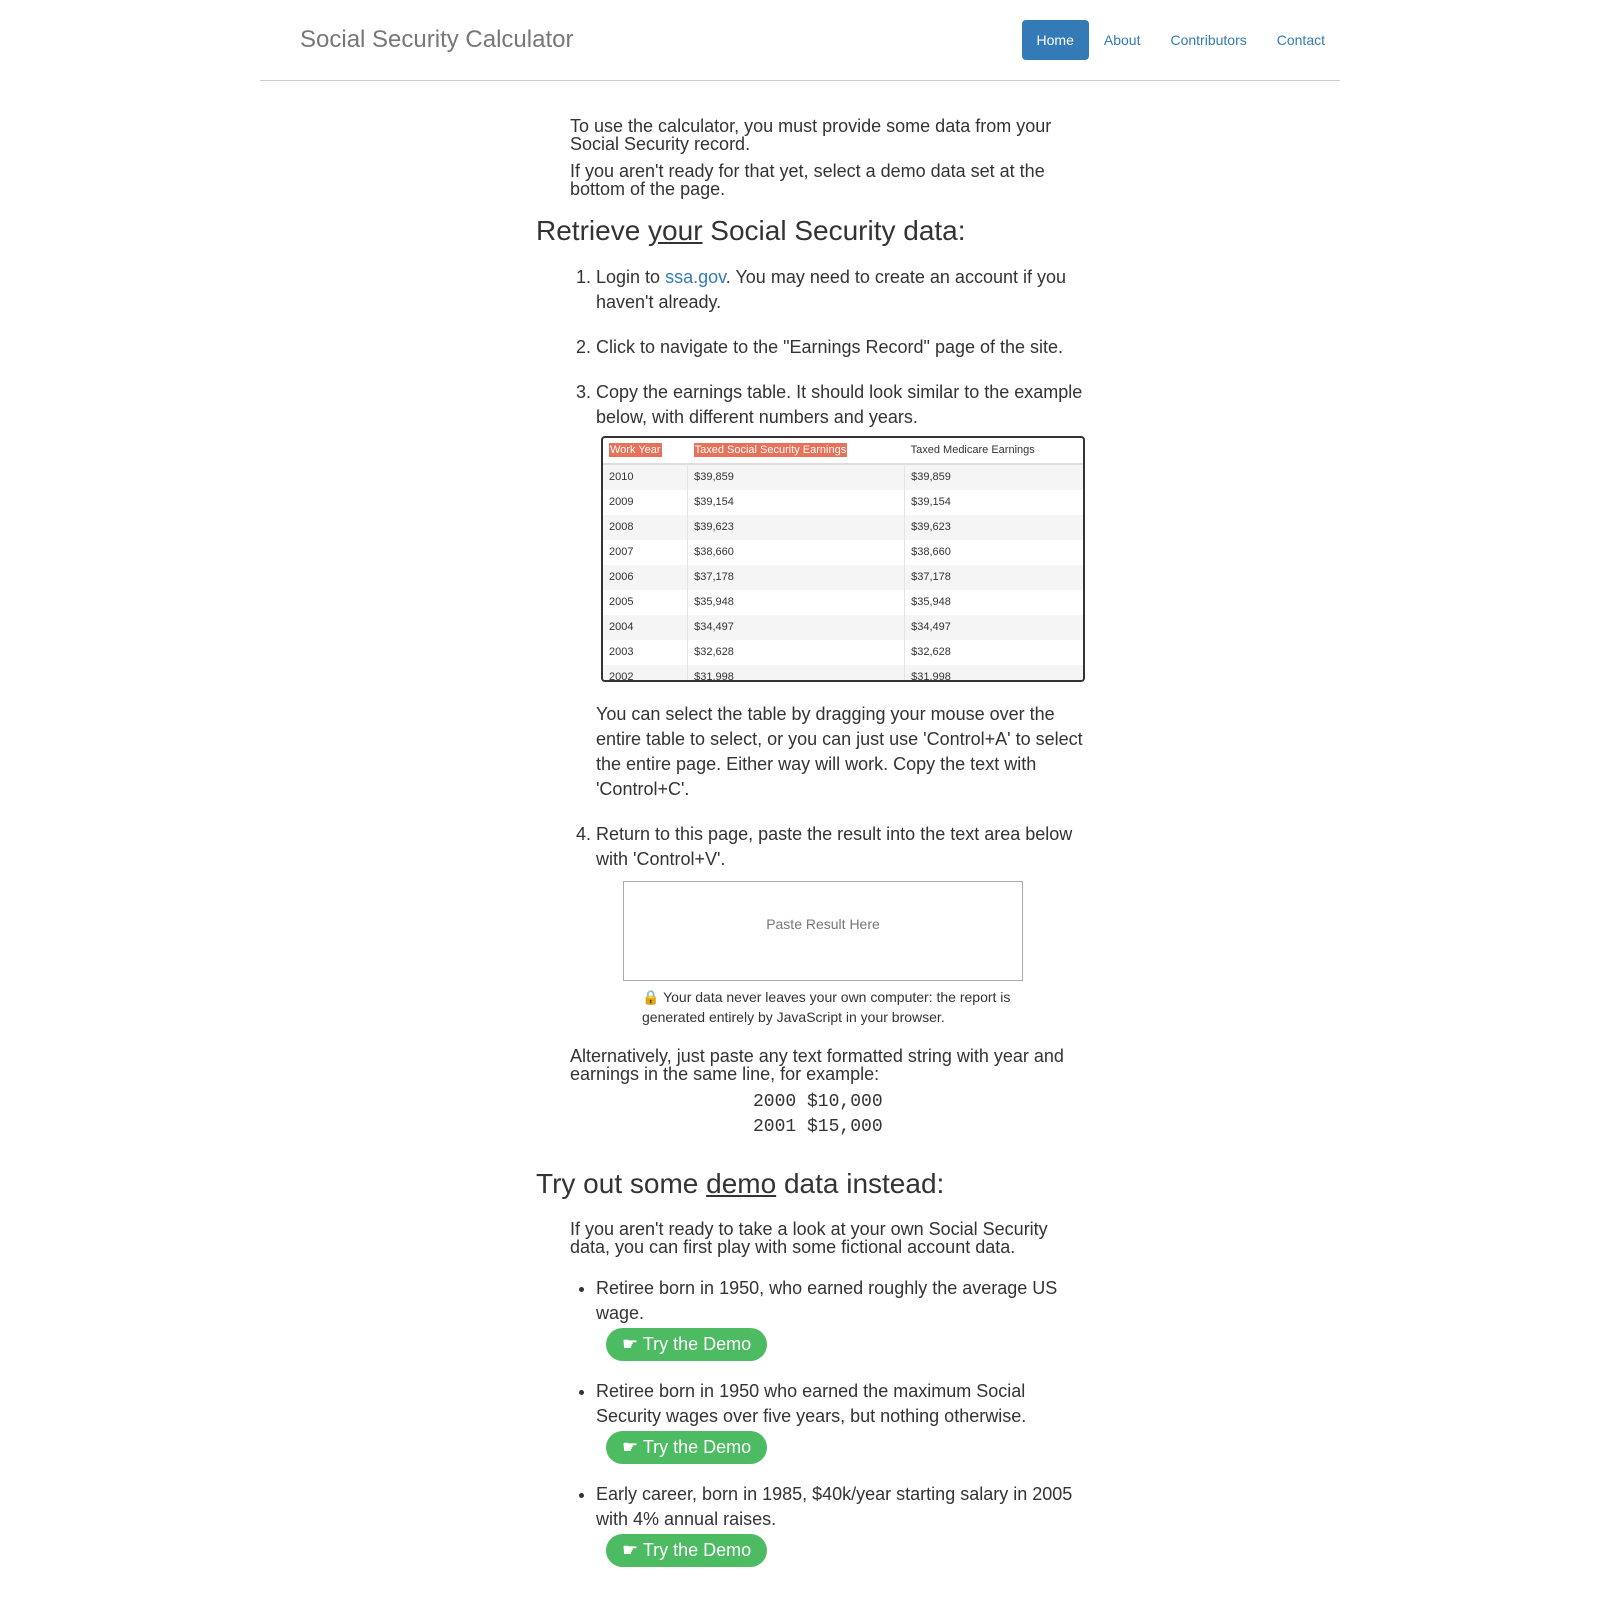  Describe the element at coordinates (695, 277) in the screenshot. I see `ssa-gov-link: ssa.gov` at that location.